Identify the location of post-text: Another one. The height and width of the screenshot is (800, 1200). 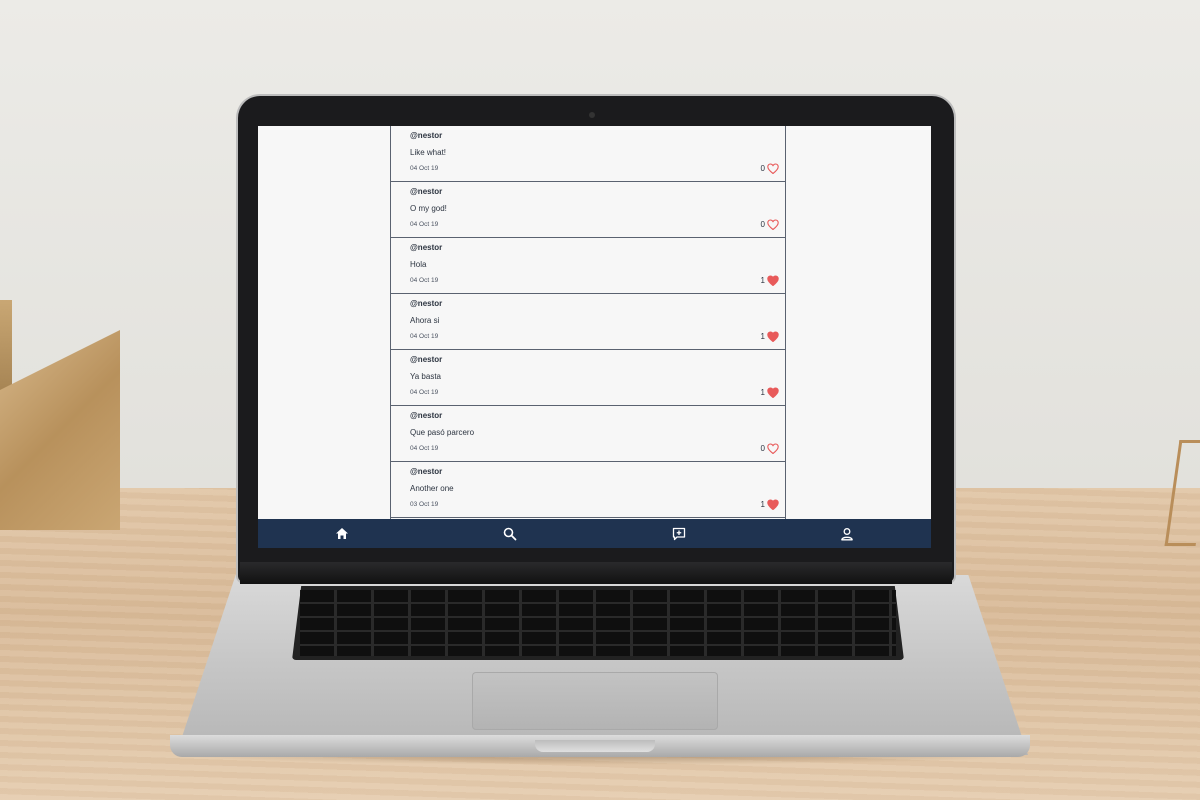
(432, 488).